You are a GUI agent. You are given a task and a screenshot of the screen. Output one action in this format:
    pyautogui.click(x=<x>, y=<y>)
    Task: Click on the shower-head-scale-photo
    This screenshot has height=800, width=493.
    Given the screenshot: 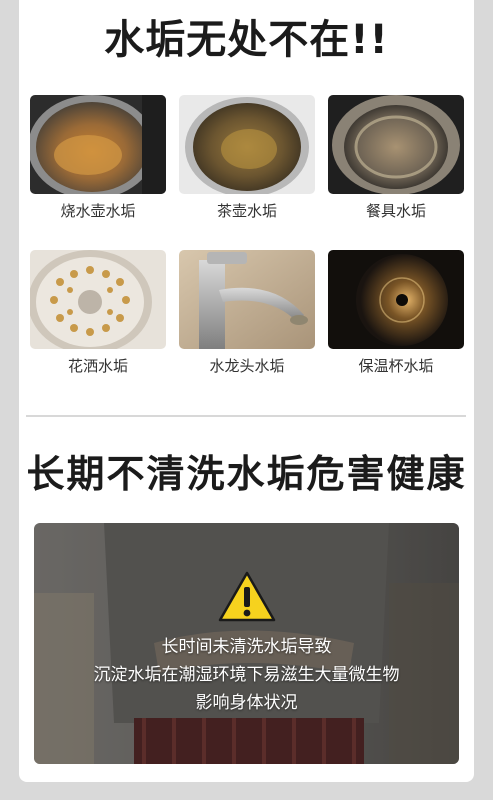 What is the action you would take?
    pyautogui.click(x=98, y=299)
    